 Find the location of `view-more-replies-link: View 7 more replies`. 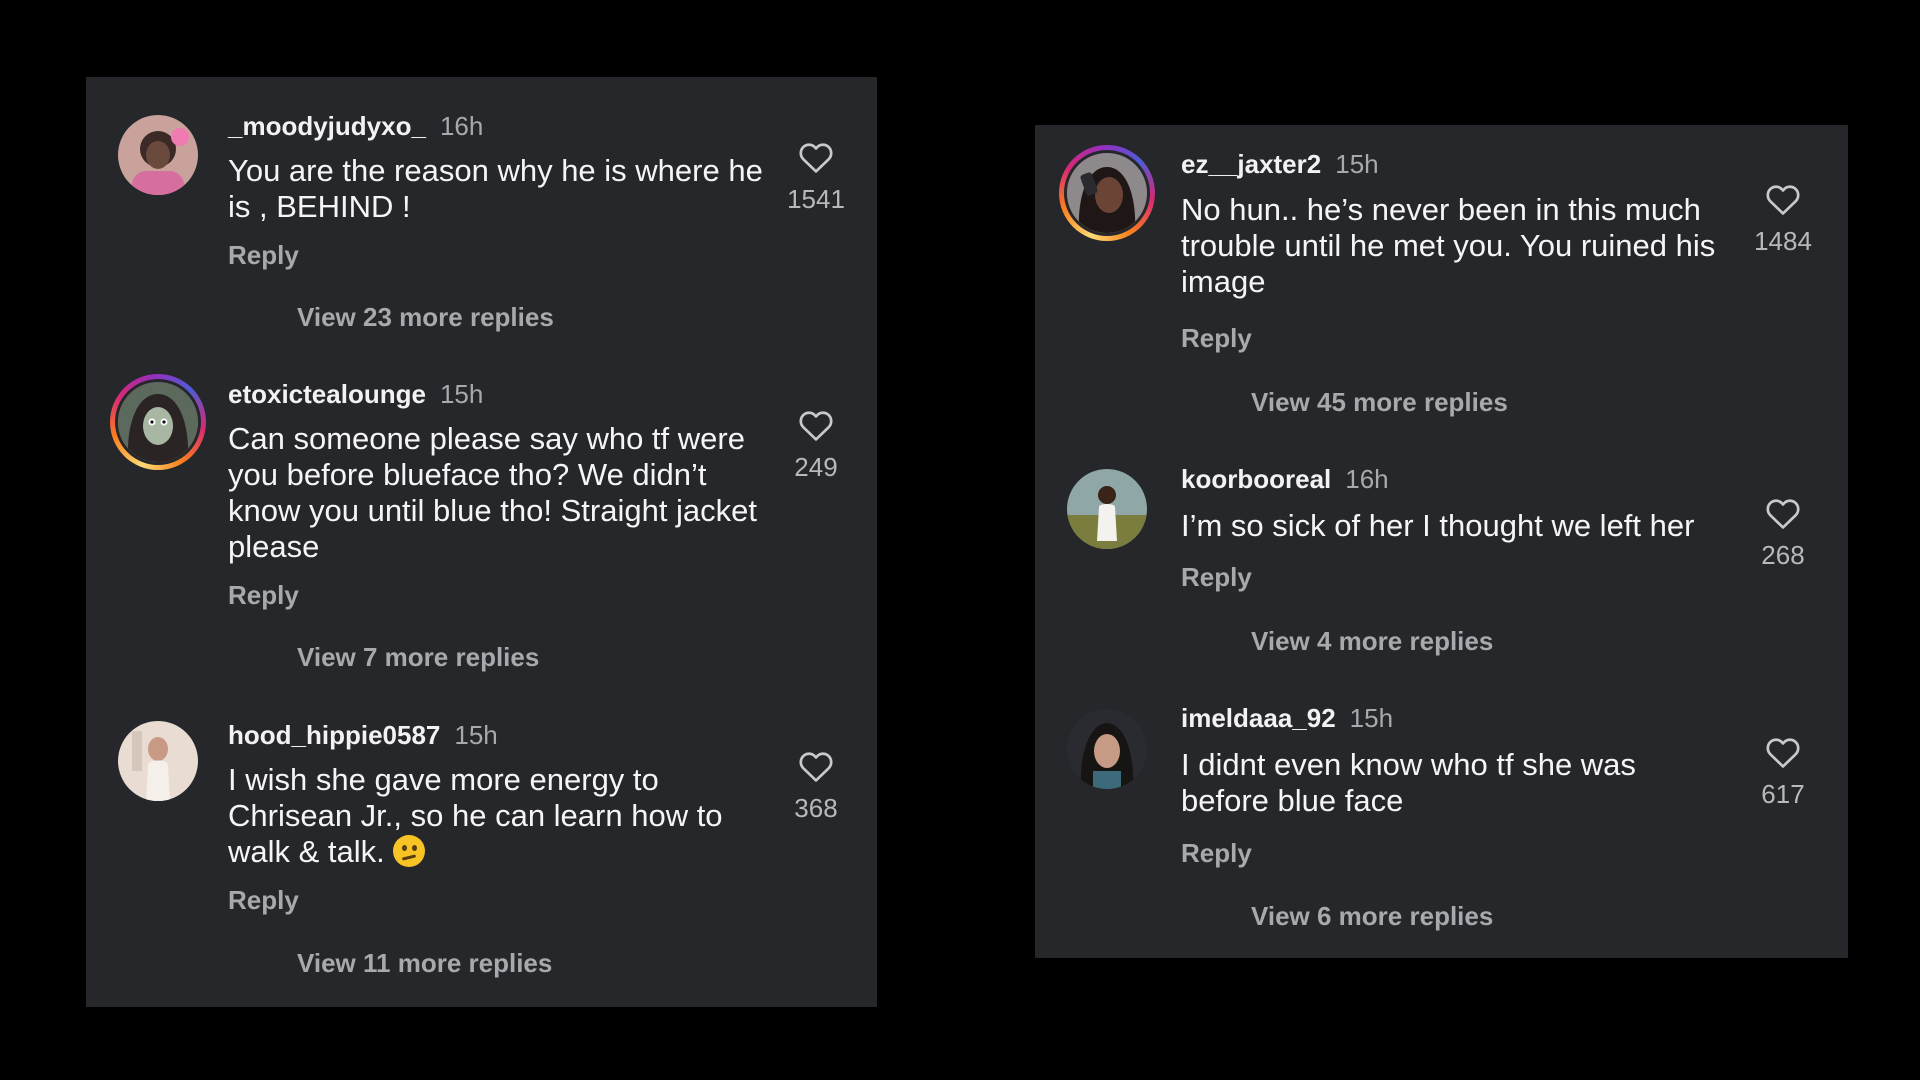

view-more-replies-link: View 7 more replies is located at coordinates (418, 657).